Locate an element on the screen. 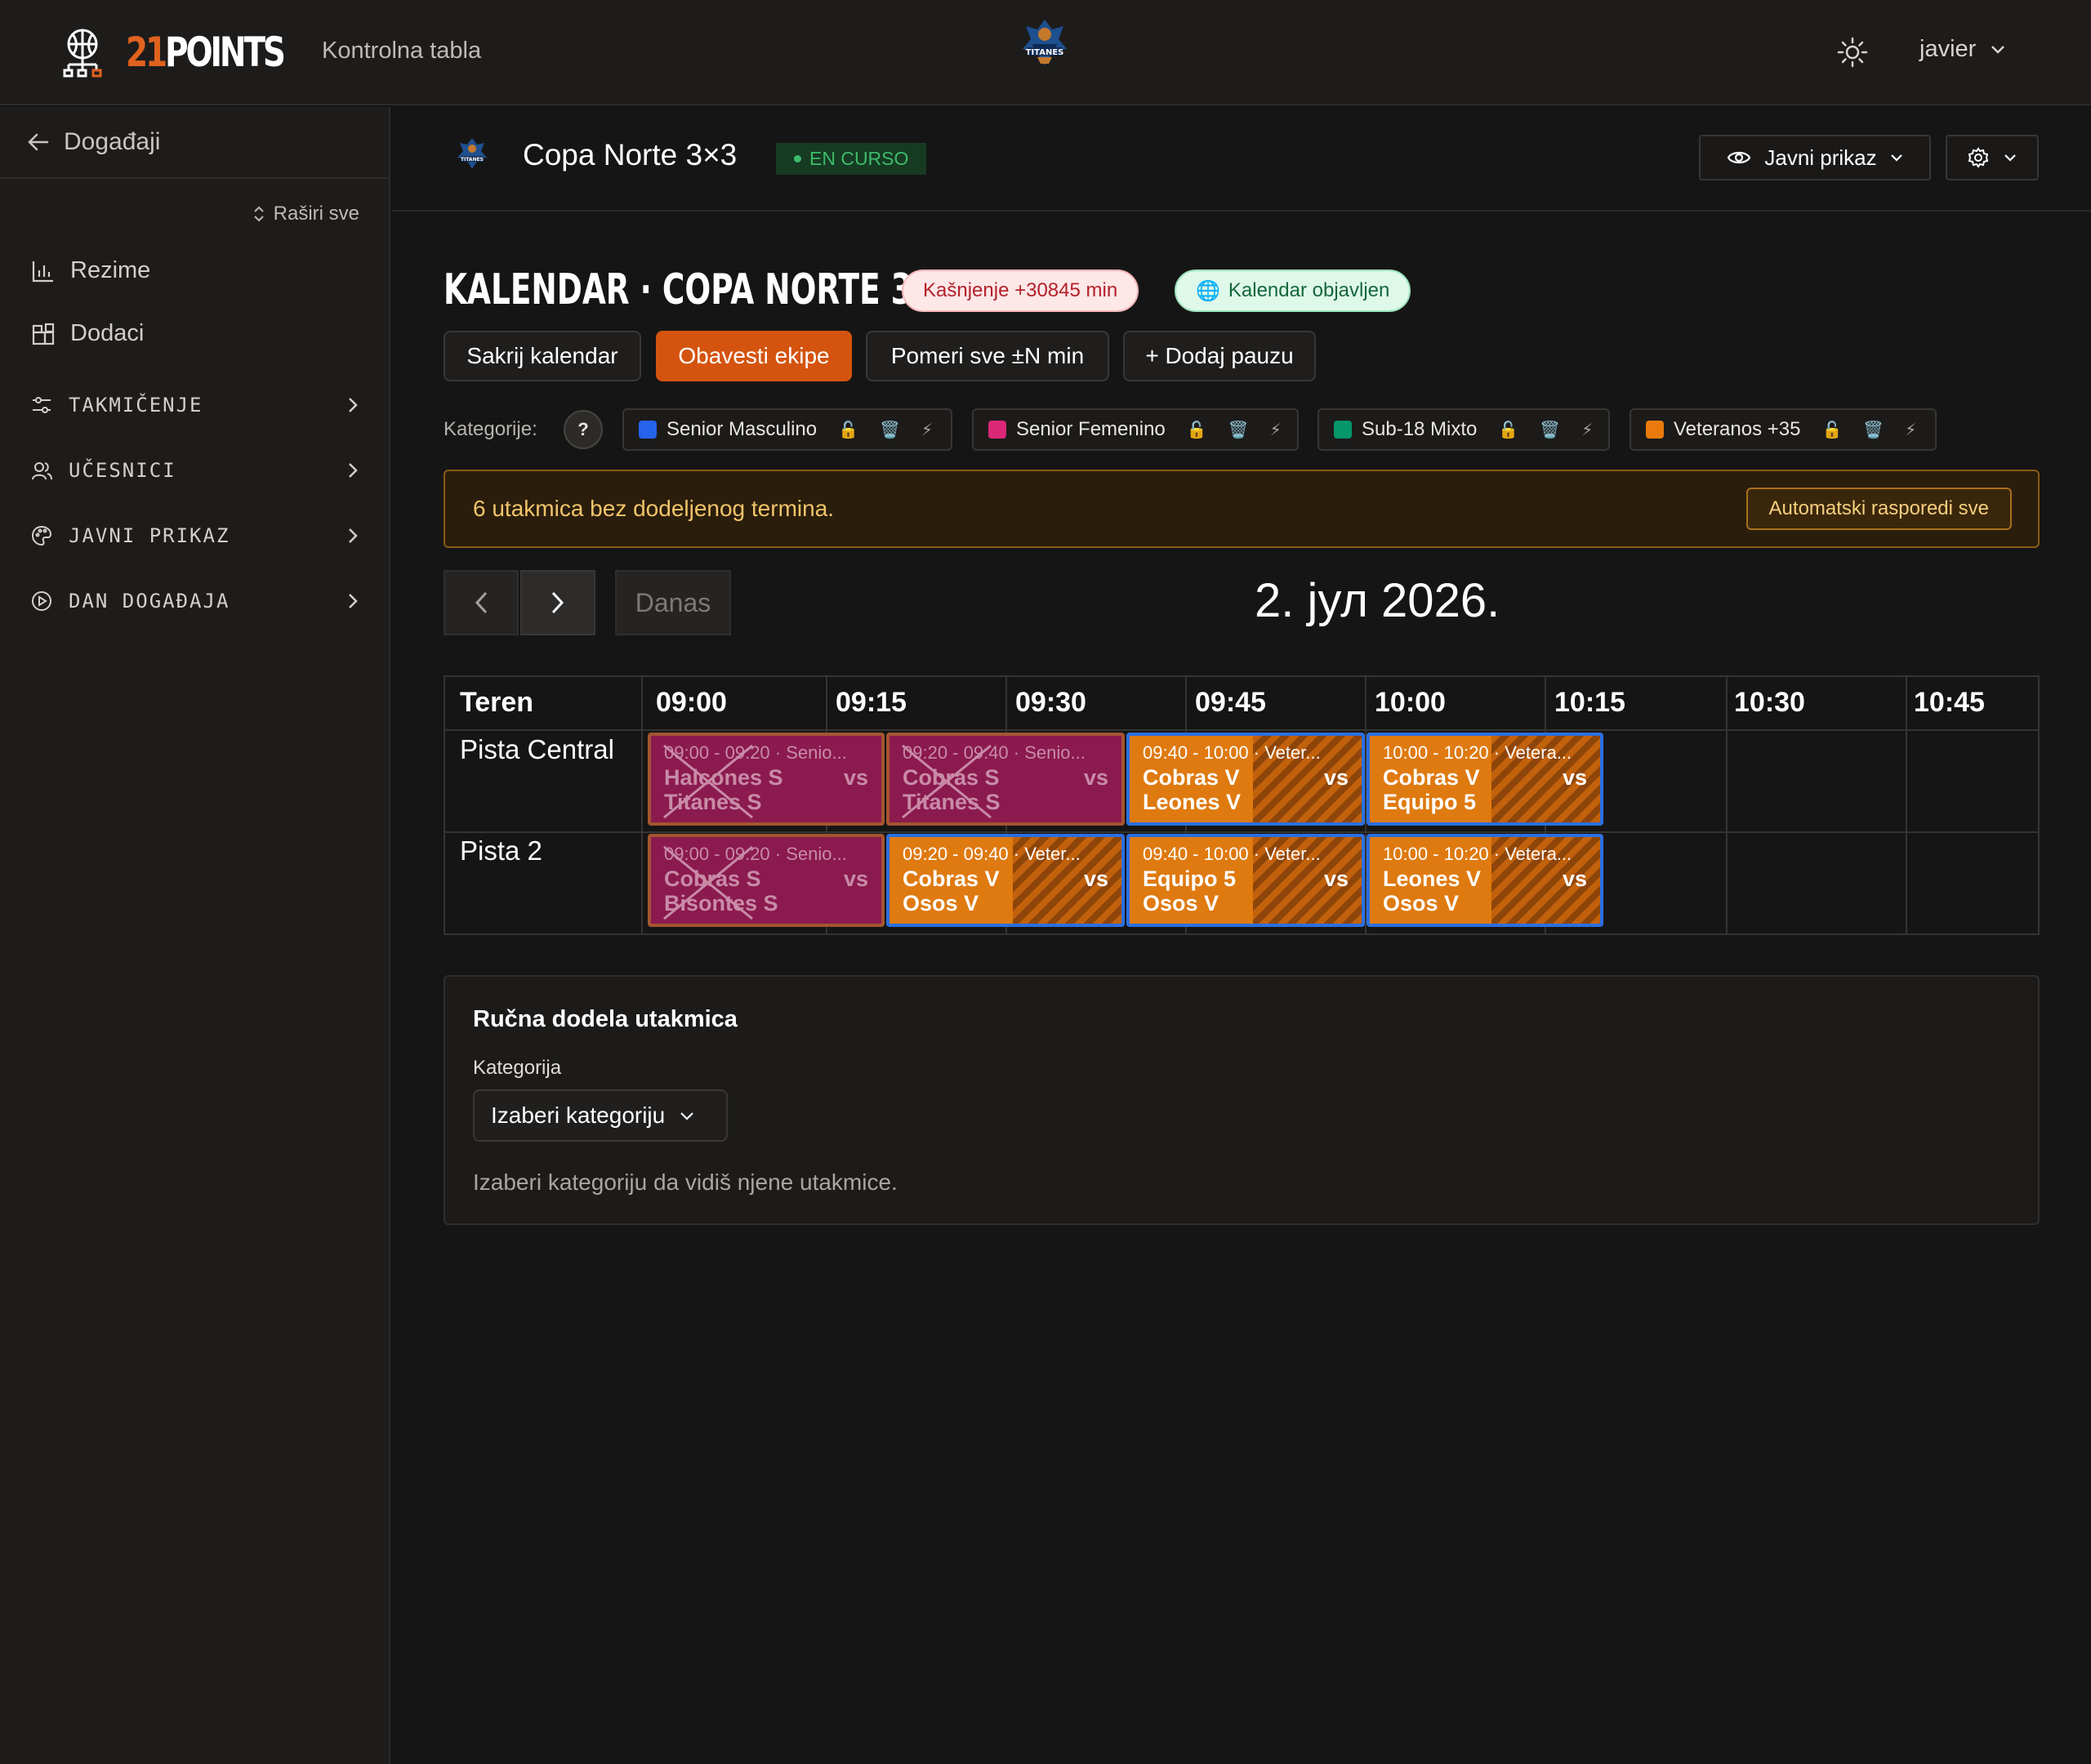 The image size is (2091, 1764). expand-all-label: Raširi sve is located at coordinates (316, 214).